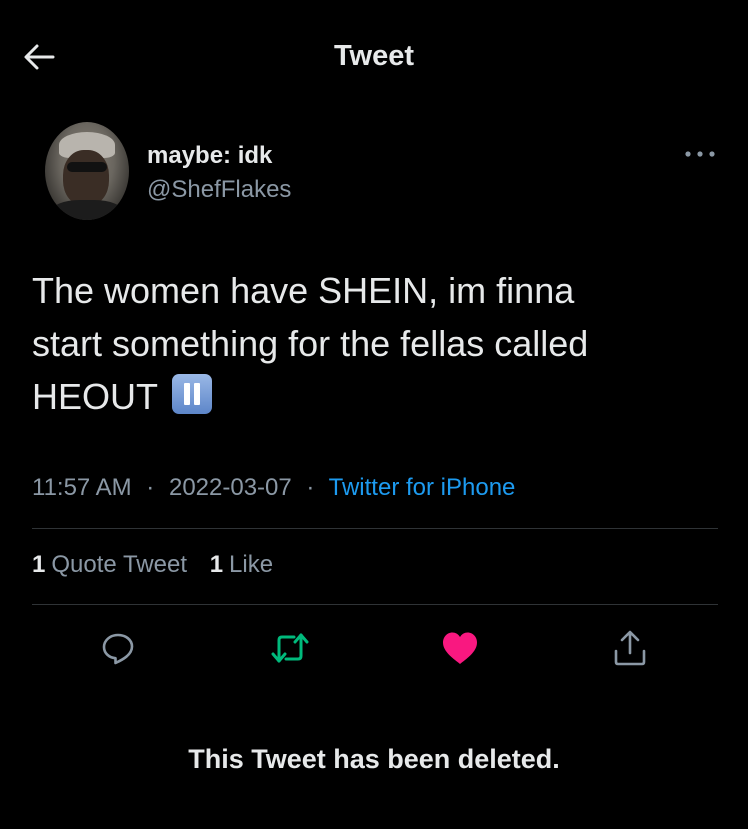 The height and width of the screenshot is (829, 748). I want to click on tweet-source-link: Twitter for iPhone, so click(422, 487).